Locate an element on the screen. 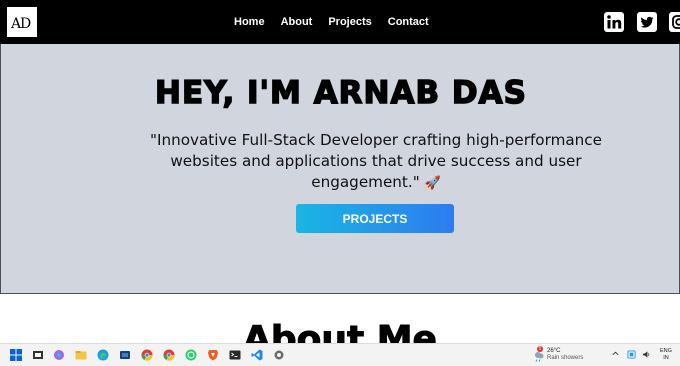  copilot-icon is located at coordinates (59, 355).